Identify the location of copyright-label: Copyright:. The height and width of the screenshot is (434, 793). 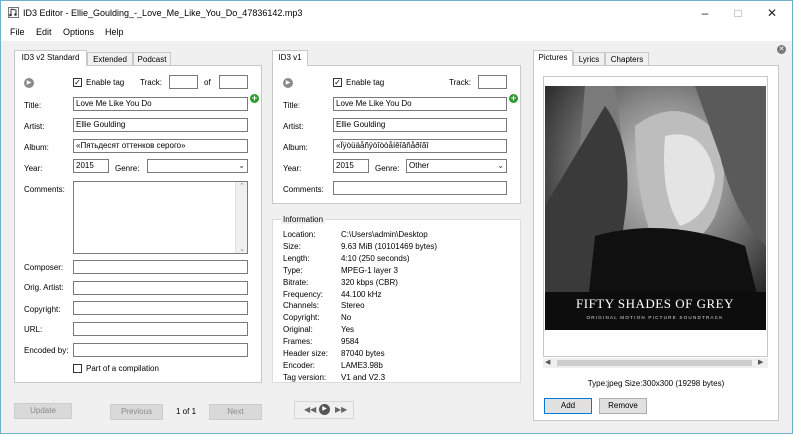
(42, 309).